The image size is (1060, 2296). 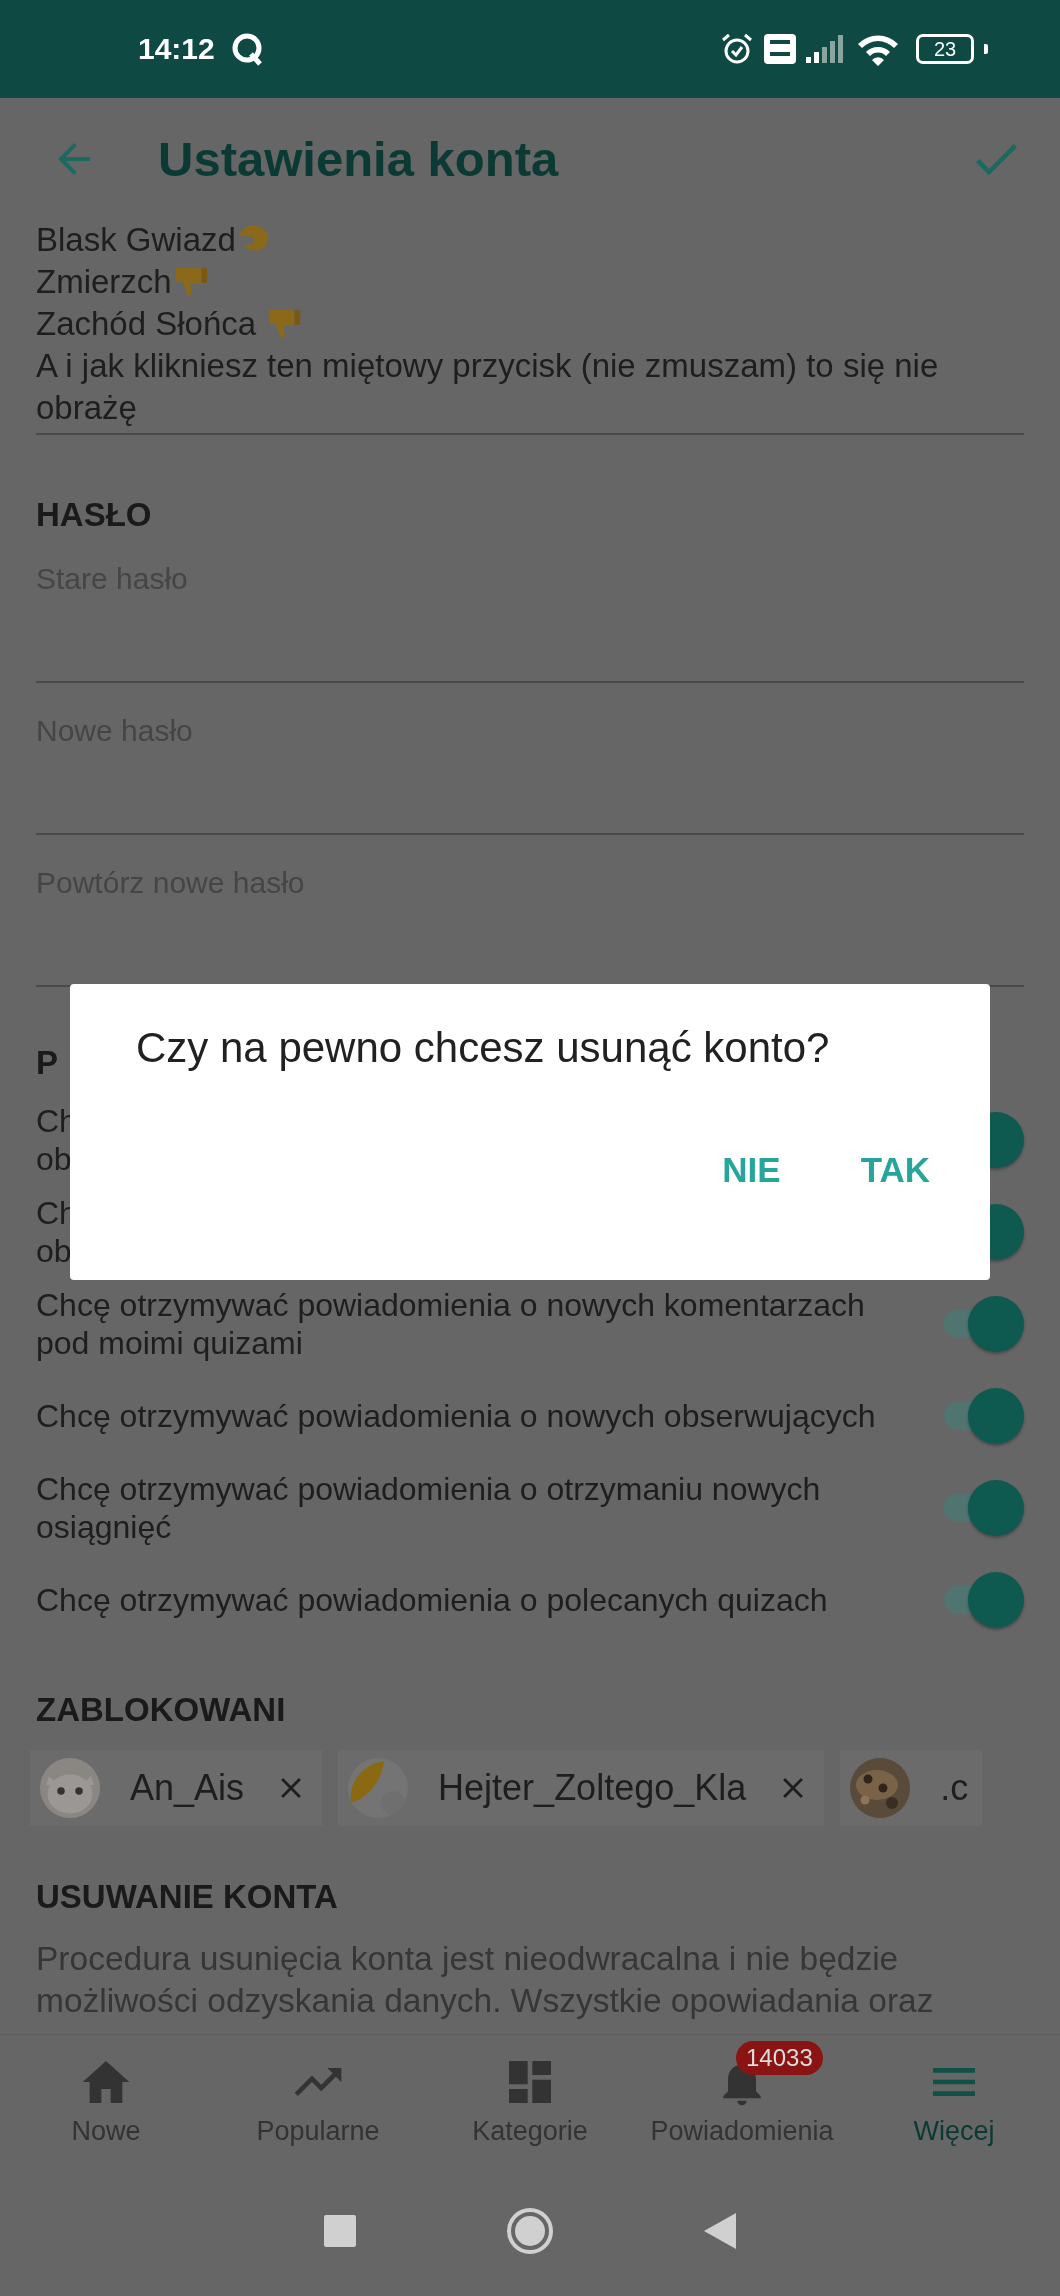 I want to click on section-heading: ZABLOKOWANI, so click(x=161, y=1710).